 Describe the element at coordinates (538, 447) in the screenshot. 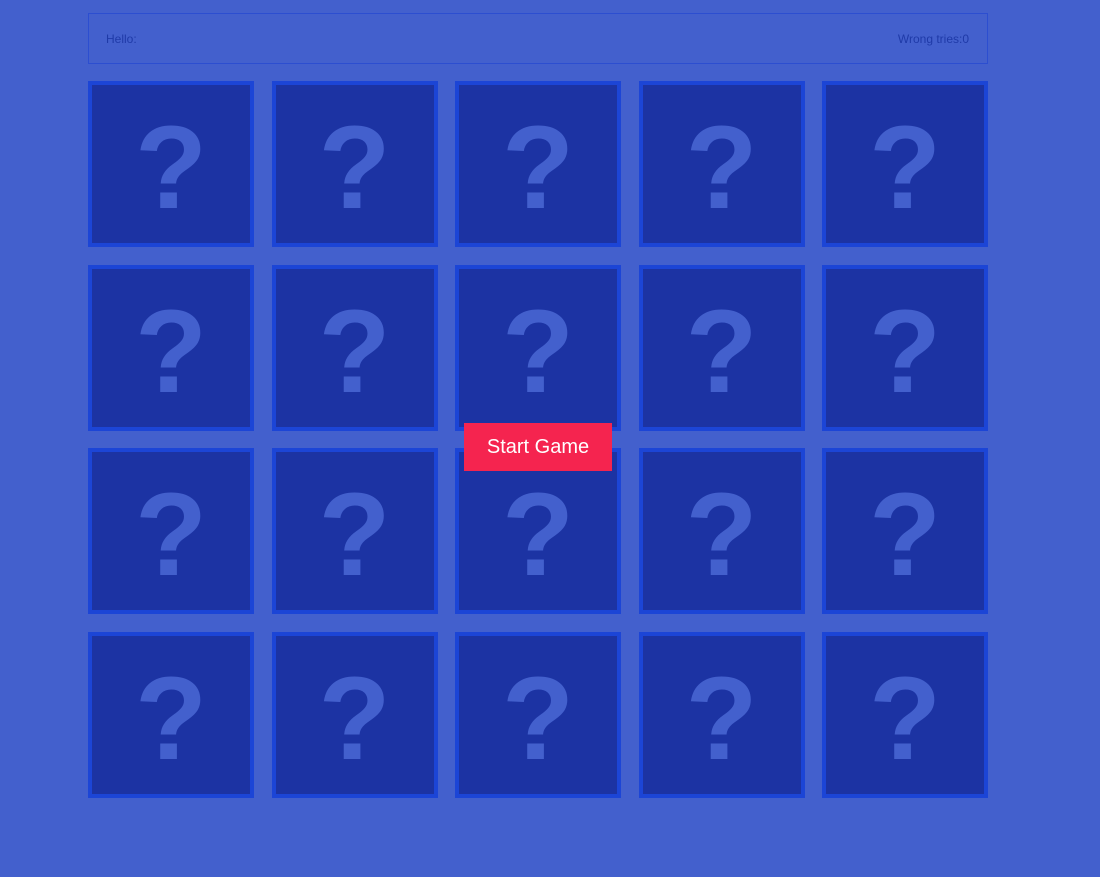

I see `start-game-button: Start Game` at that location.